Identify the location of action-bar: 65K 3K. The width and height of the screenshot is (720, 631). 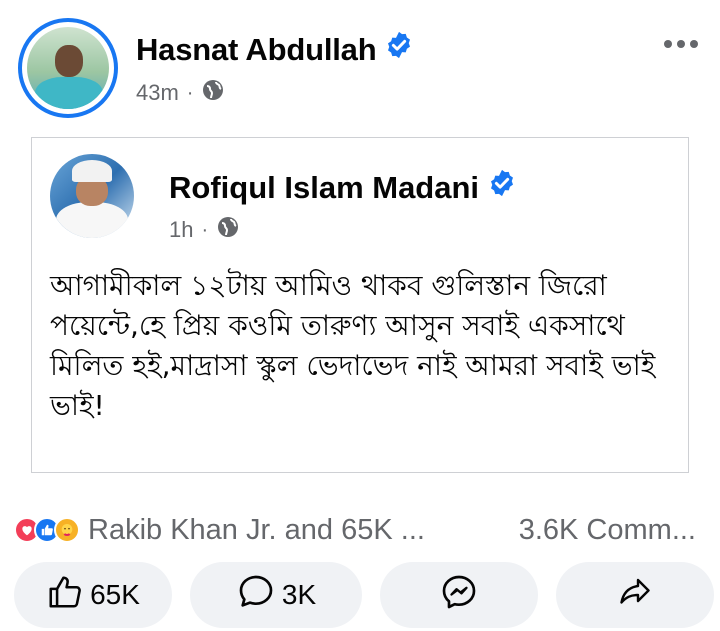
(364, 595).